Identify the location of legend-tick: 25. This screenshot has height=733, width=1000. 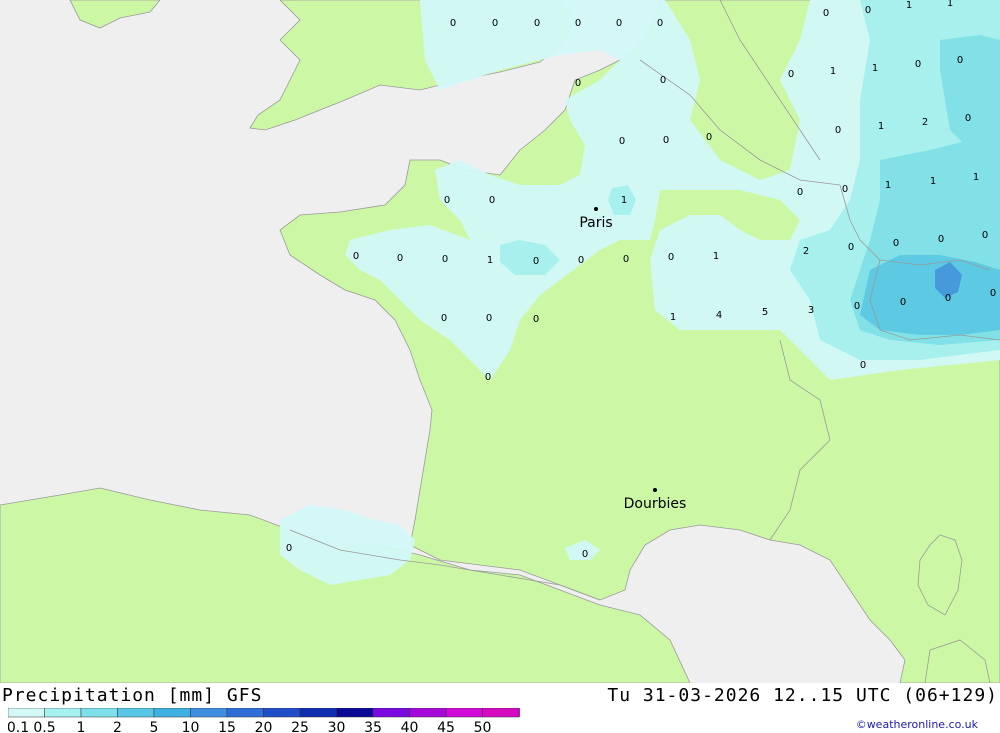
(300, 726).